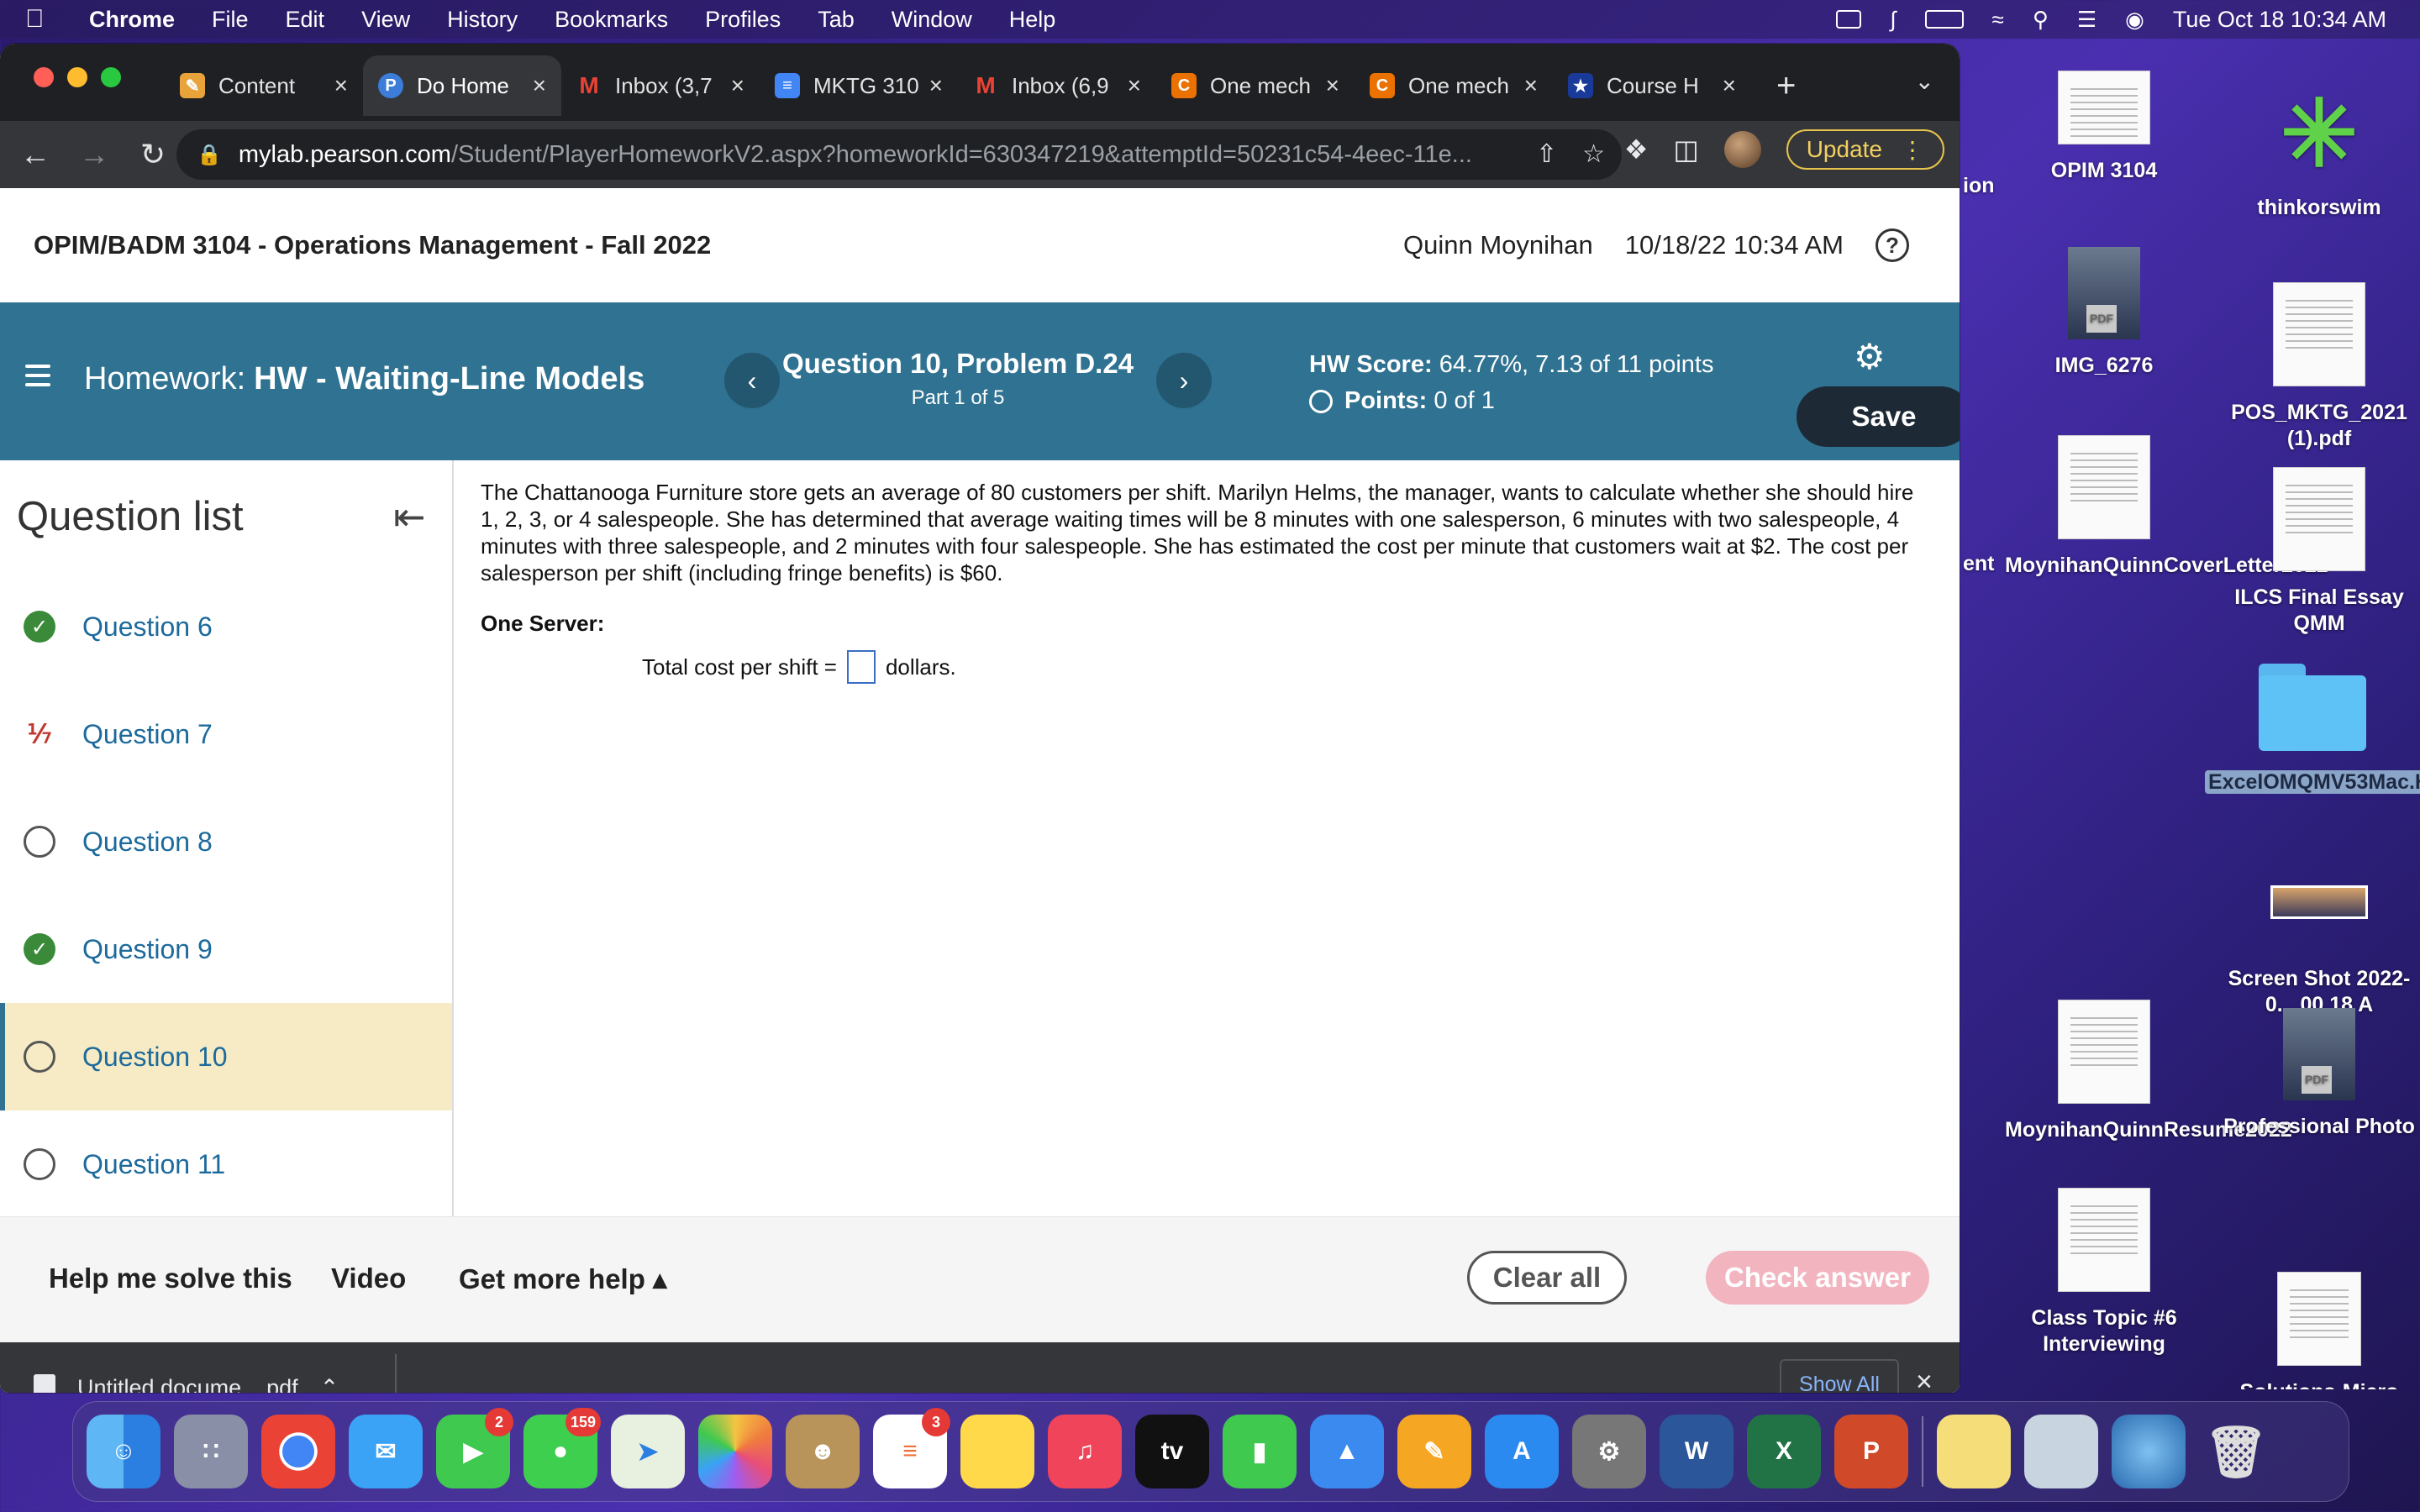 This screenshot has width=2420, height=1512. Describe the element at coordinates (132, 20) in the screenshot. I see `menu-chrome: Chrome` at that location.